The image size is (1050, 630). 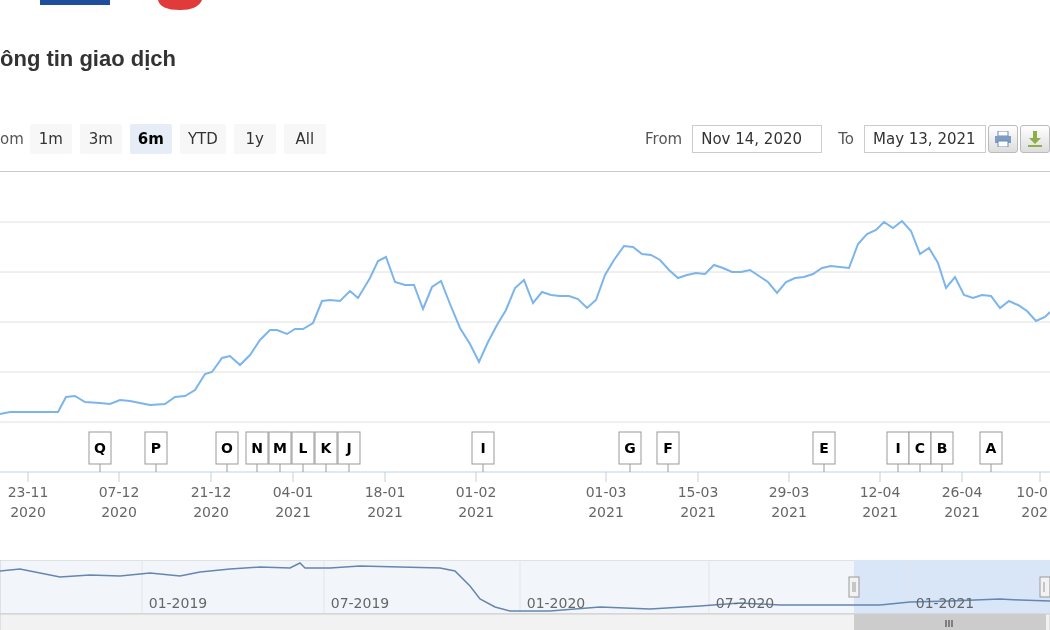 I want to click on zoom-label: om, so click(x=12, y=139).